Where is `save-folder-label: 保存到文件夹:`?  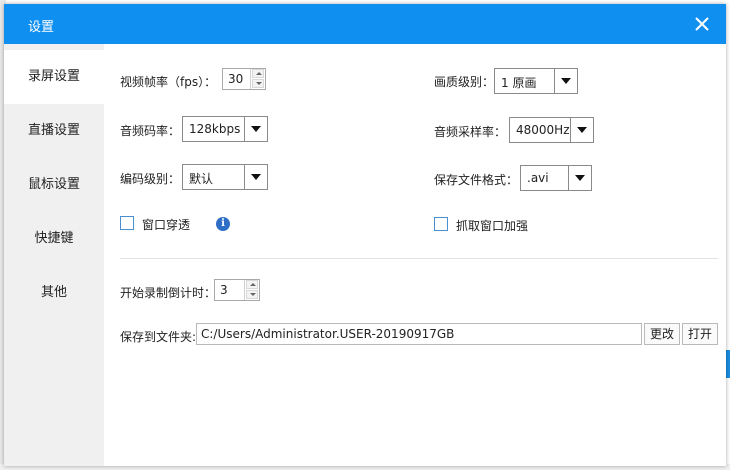
save-folder-label: 保存到文件夹: is located at coordinates (158, 337).